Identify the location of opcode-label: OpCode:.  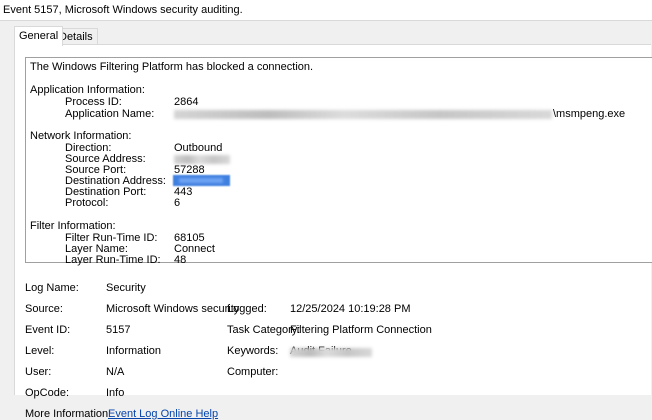
(47, 393).